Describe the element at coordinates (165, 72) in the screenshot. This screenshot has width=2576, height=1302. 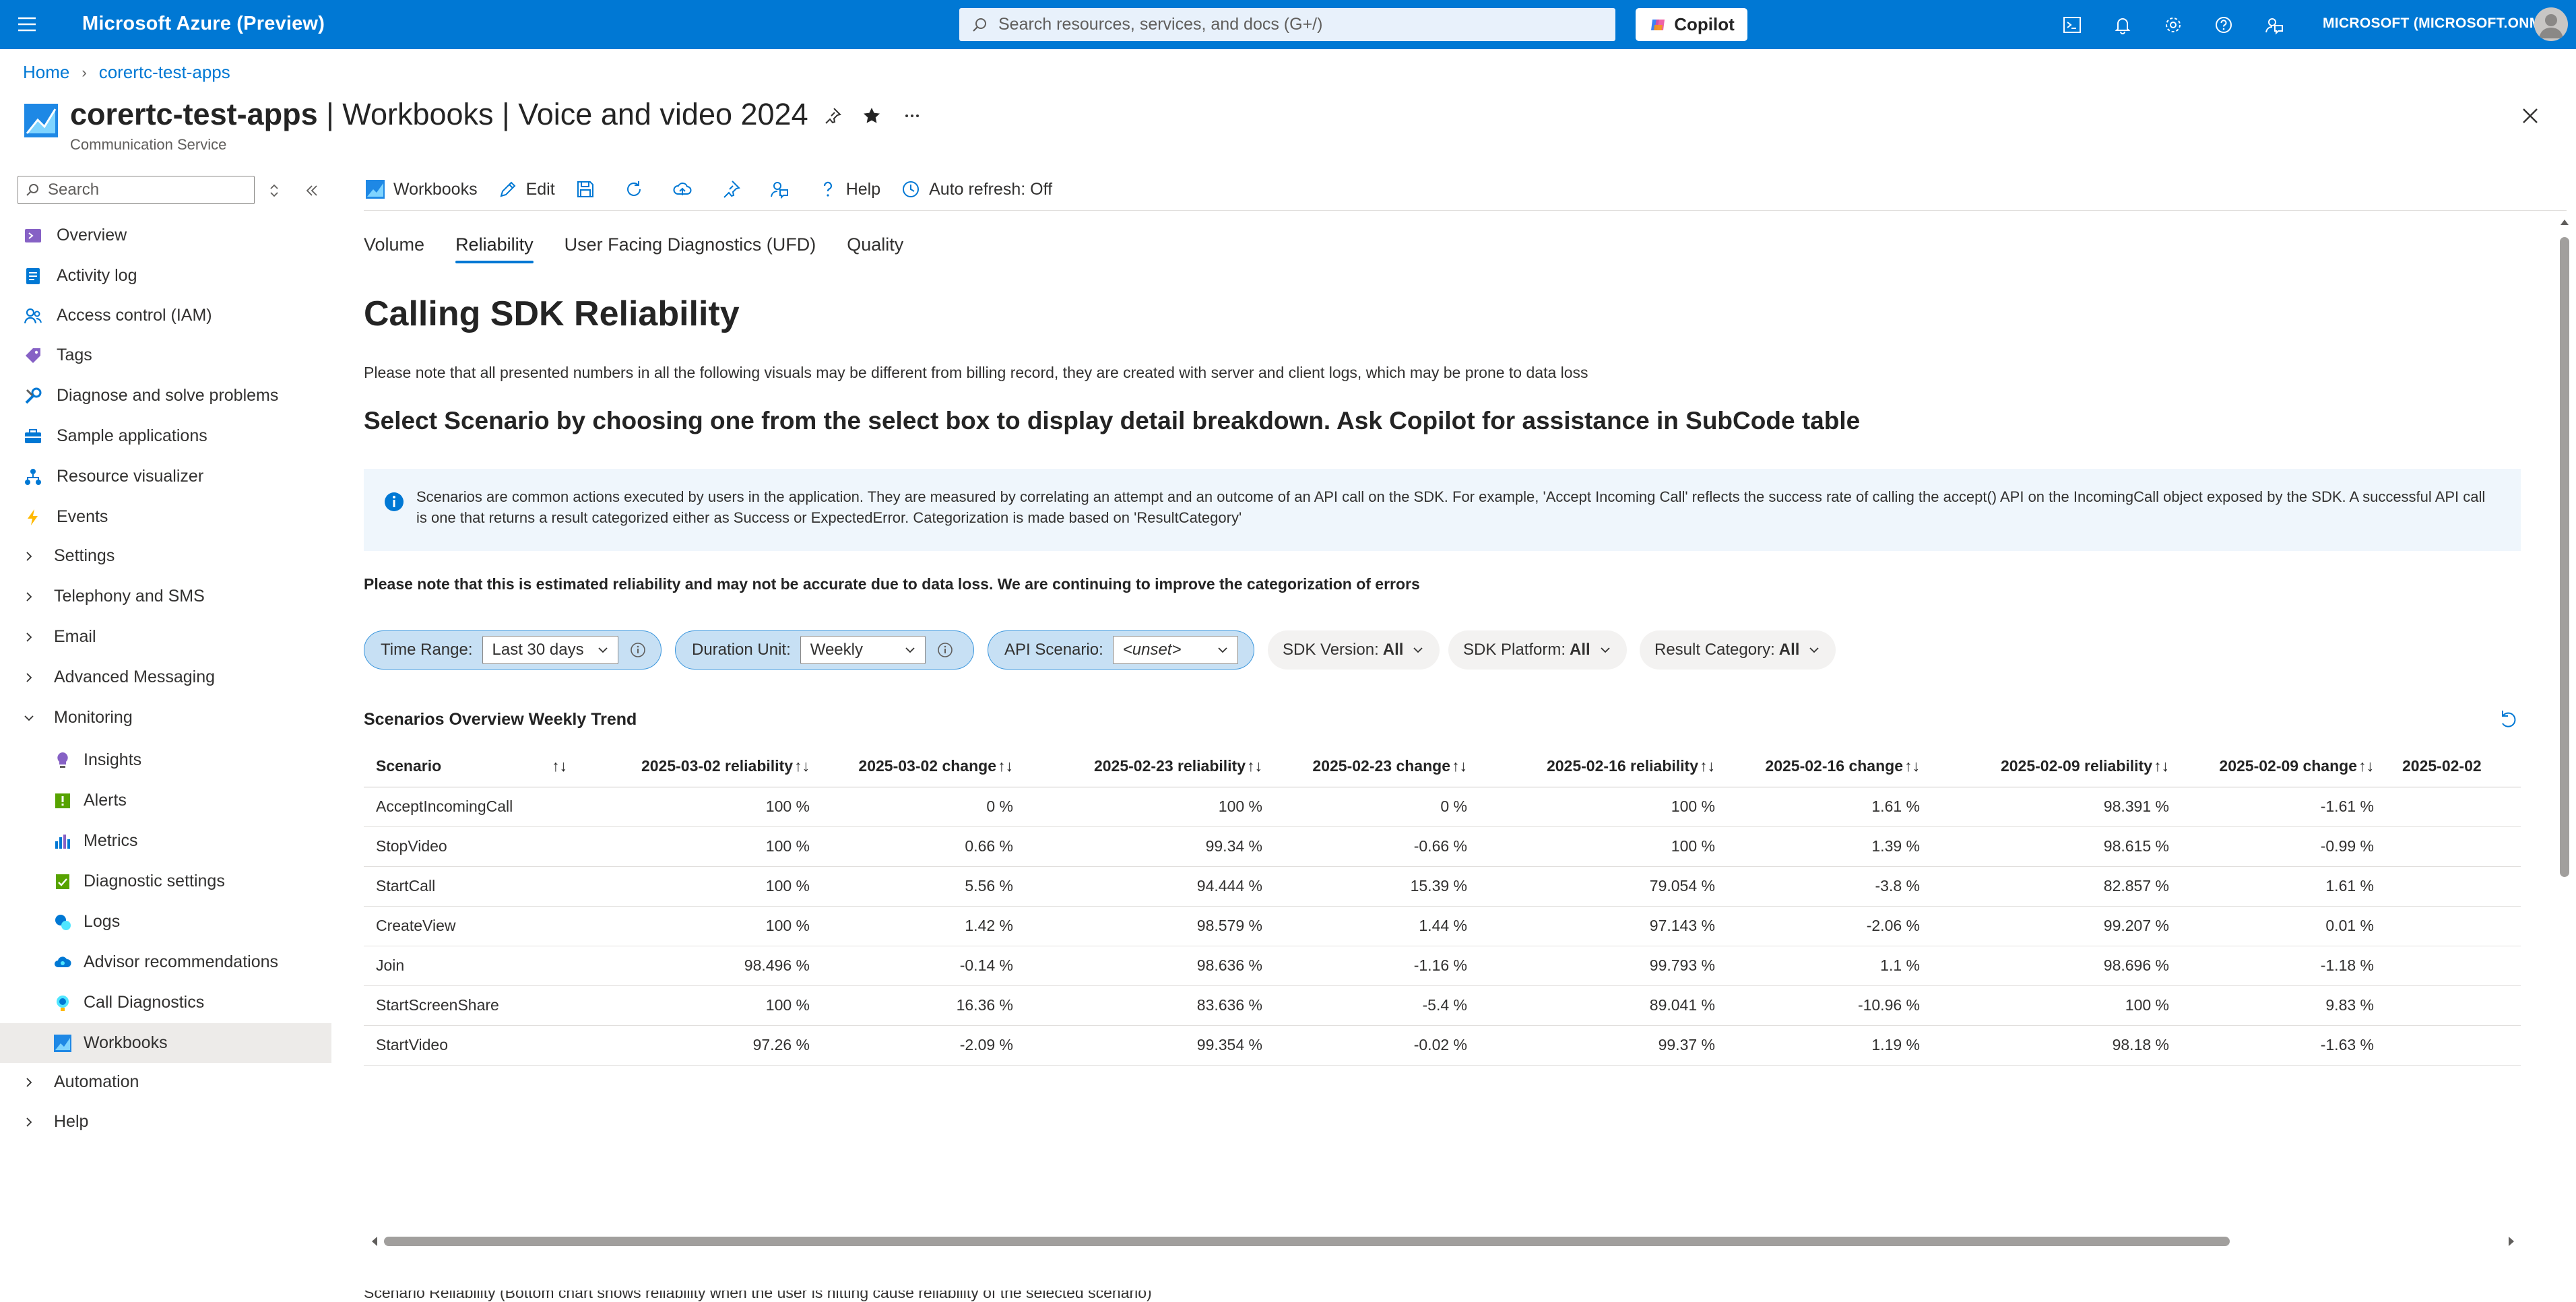
I see `breadcrumb-resource: corertc-test-apps` at that location.